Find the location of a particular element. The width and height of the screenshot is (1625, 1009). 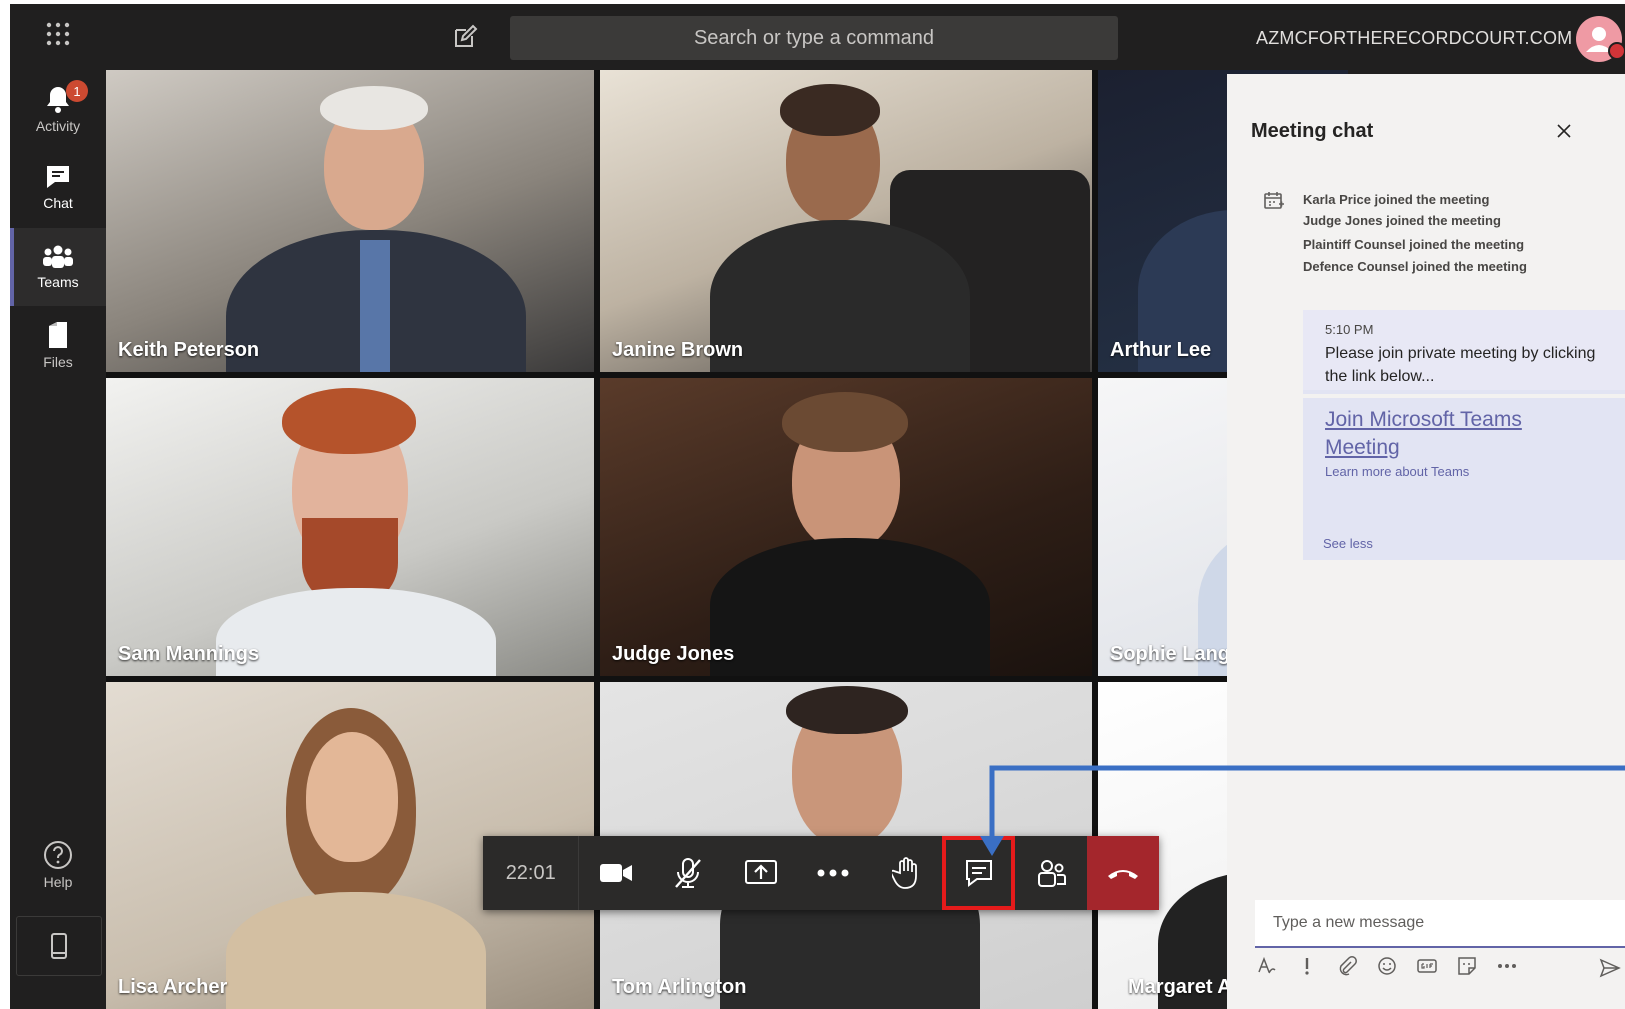

raise-hand-button is located at coordinates (906, 873).